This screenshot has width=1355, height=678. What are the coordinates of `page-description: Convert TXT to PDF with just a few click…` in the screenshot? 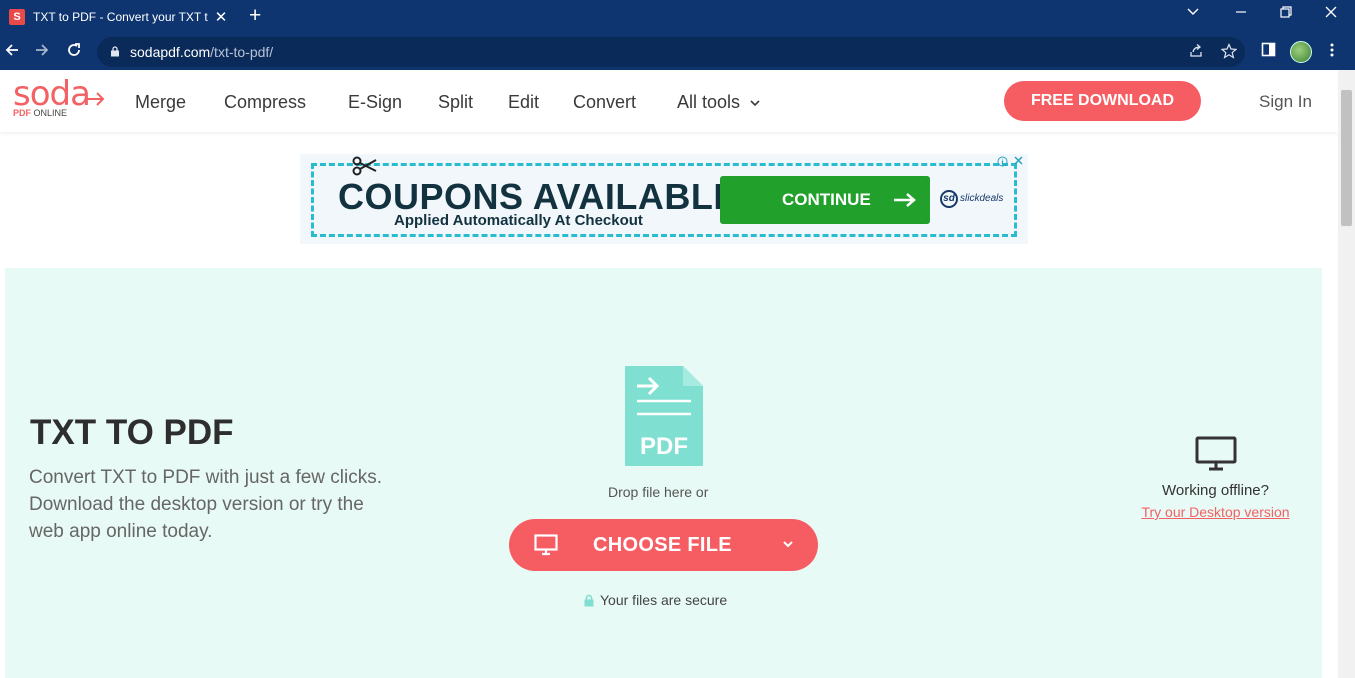 It's located at (206, 504).